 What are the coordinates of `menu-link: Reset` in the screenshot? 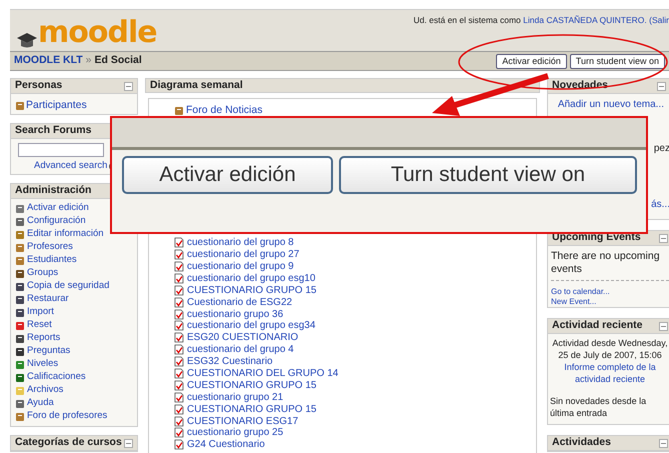 It's located at (39, 325).